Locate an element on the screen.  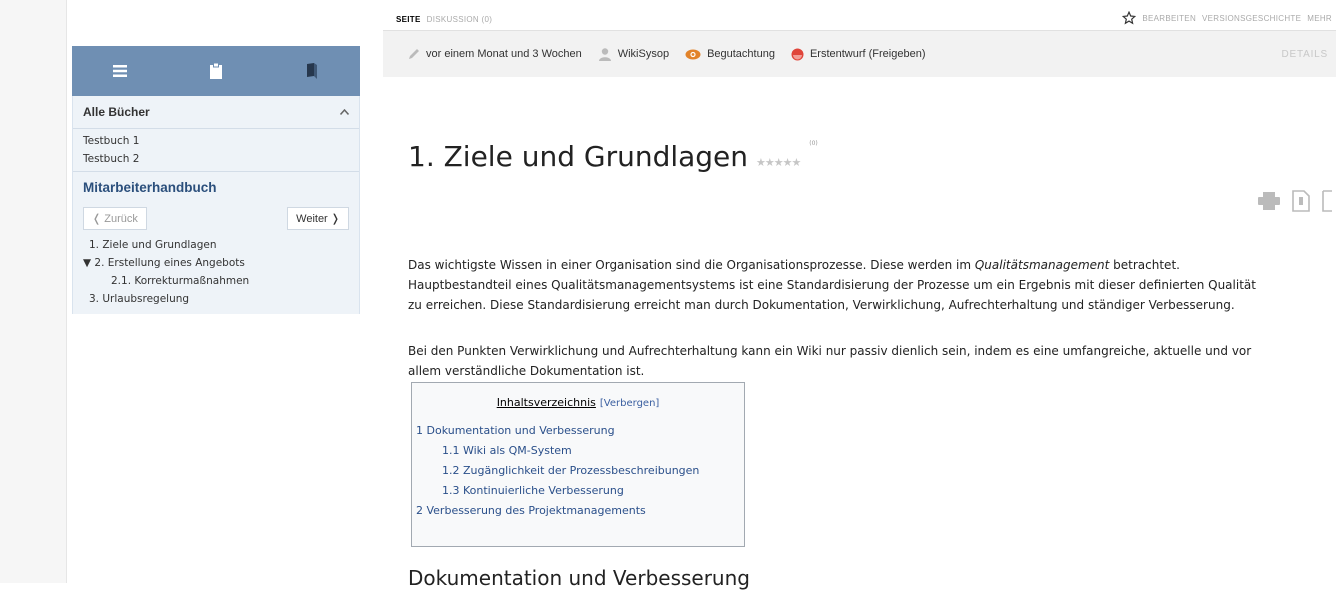
toc-header: Inhaltsverzeichnis [Verbergen] is located at coordinates (578, 402).